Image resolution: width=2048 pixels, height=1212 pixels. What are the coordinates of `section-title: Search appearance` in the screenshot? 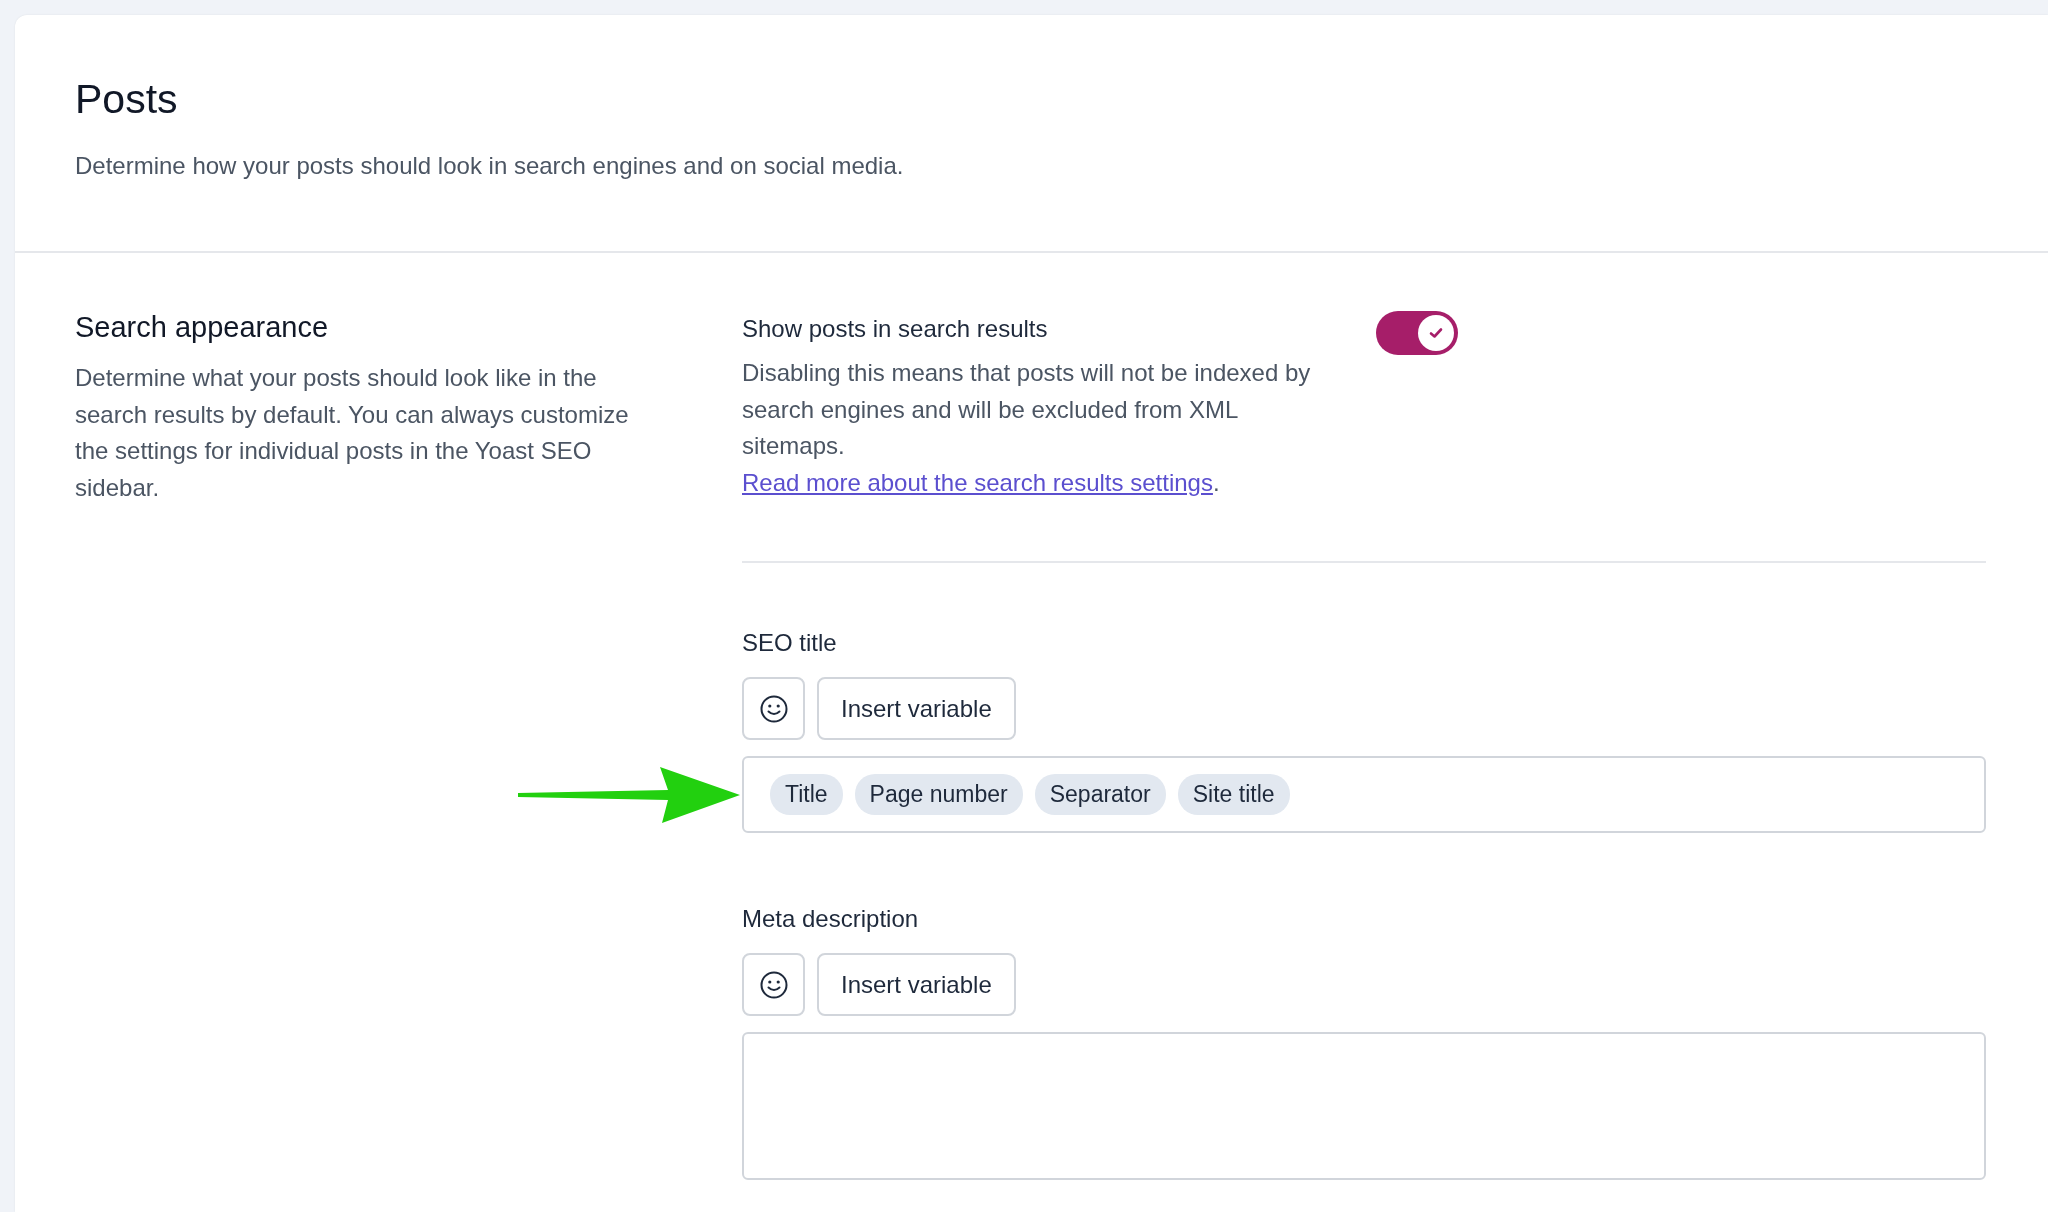 It's located at (202, 327).